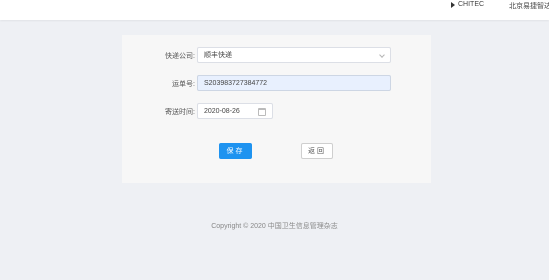 The width and height of the screenshot is (549, 280). Describe the element at coordinates (317, 151) in the screenshot. I see `back-button: 返回` at that location.